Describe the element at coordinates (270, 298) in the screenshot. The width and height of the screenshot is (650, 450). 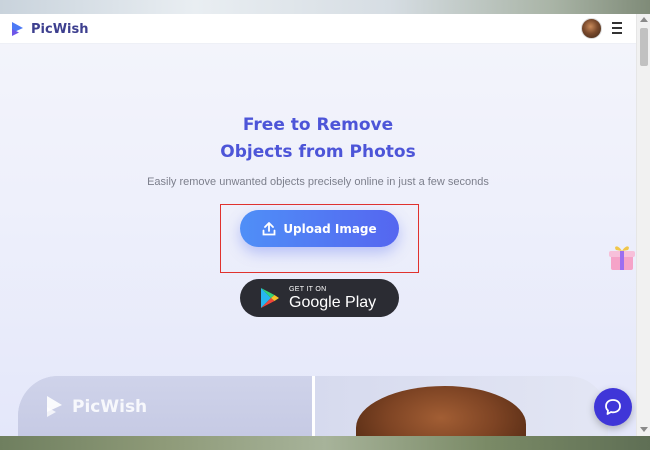
I see `google-play-icon` at that location.